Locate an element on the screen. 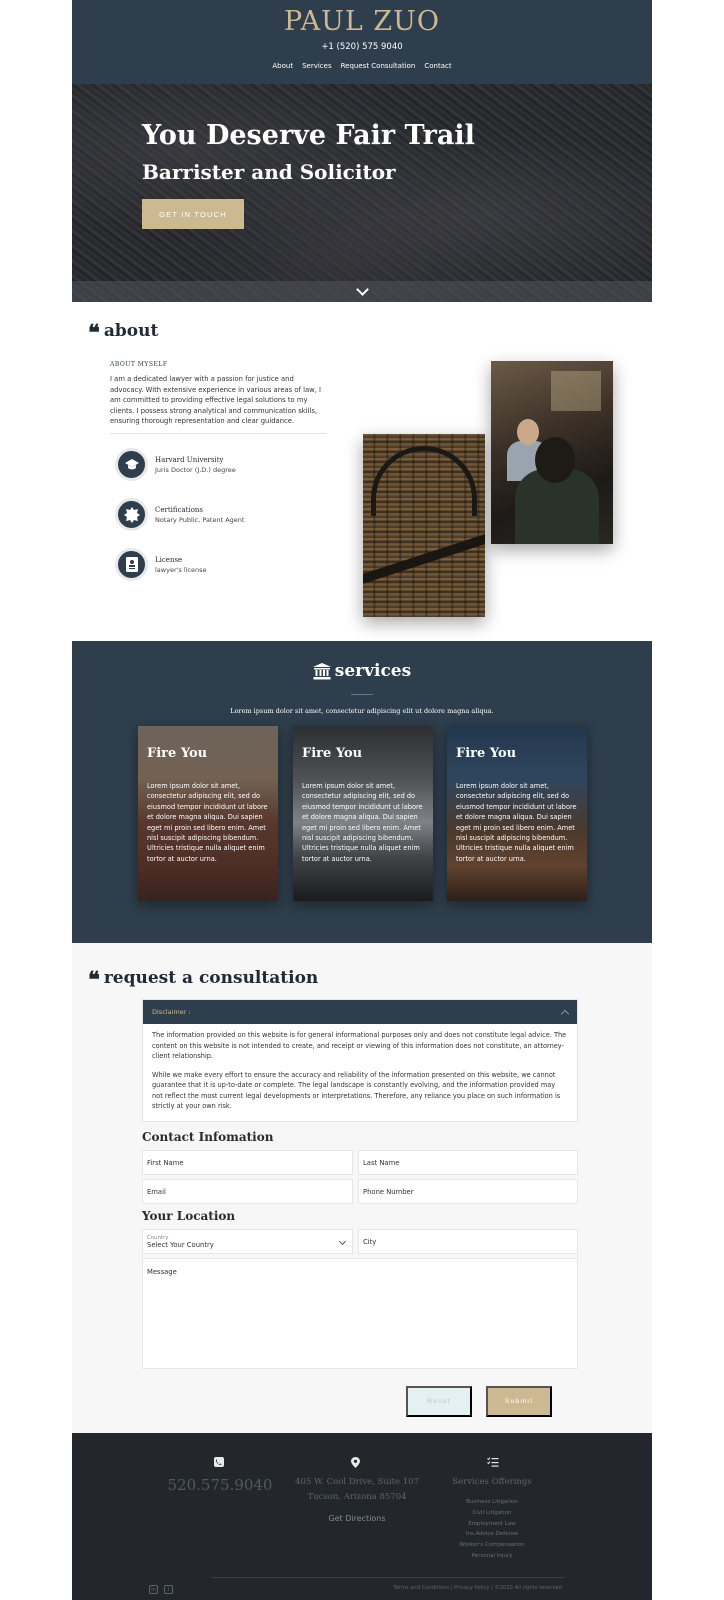  courthouse-icon is located at coordinates (321, 670).